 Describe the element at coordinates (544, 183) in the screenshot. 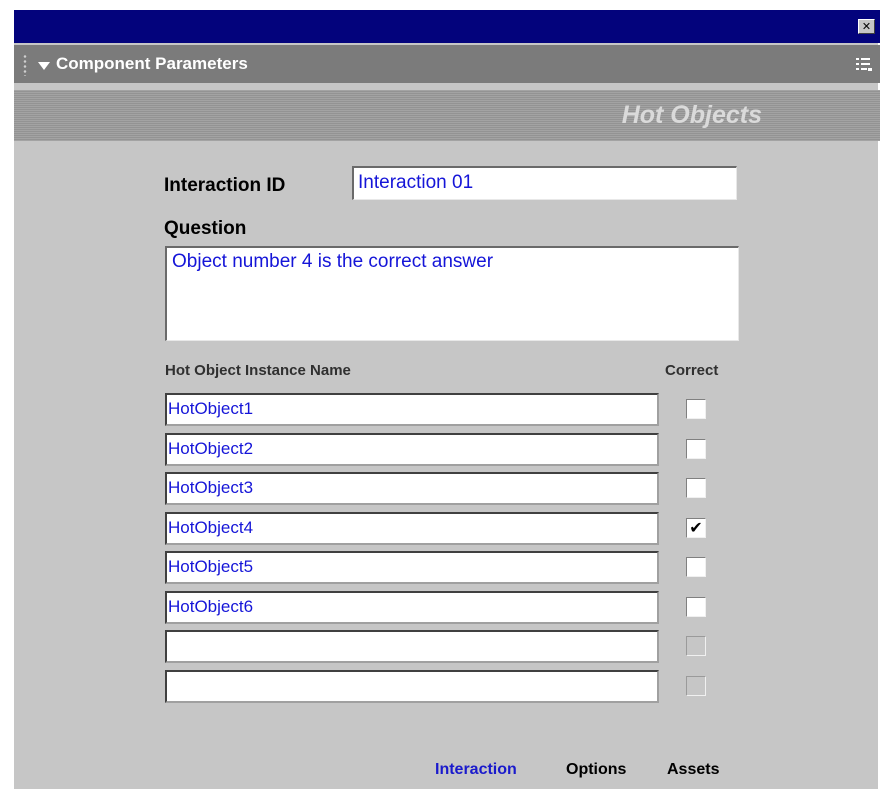

I see `interaction-id-input: Interaction 01` at that location.